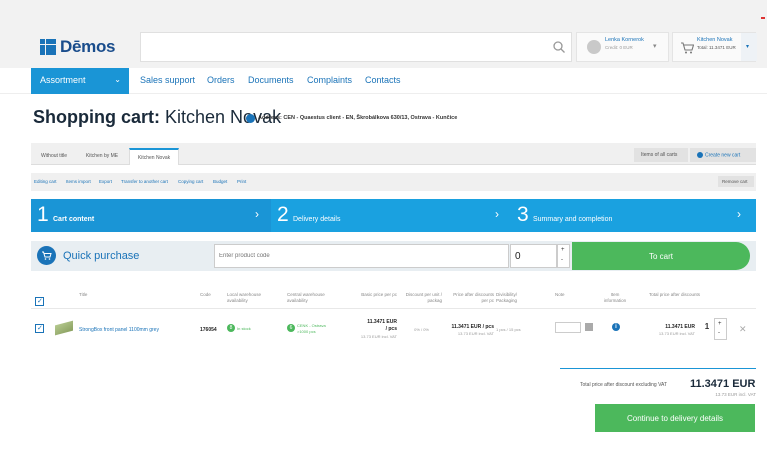 This screenshot has width=767, height=458. Describe the element at coordinates (675, 294) in the screenshot. I see `col-total: Total price after discounts` at that location.